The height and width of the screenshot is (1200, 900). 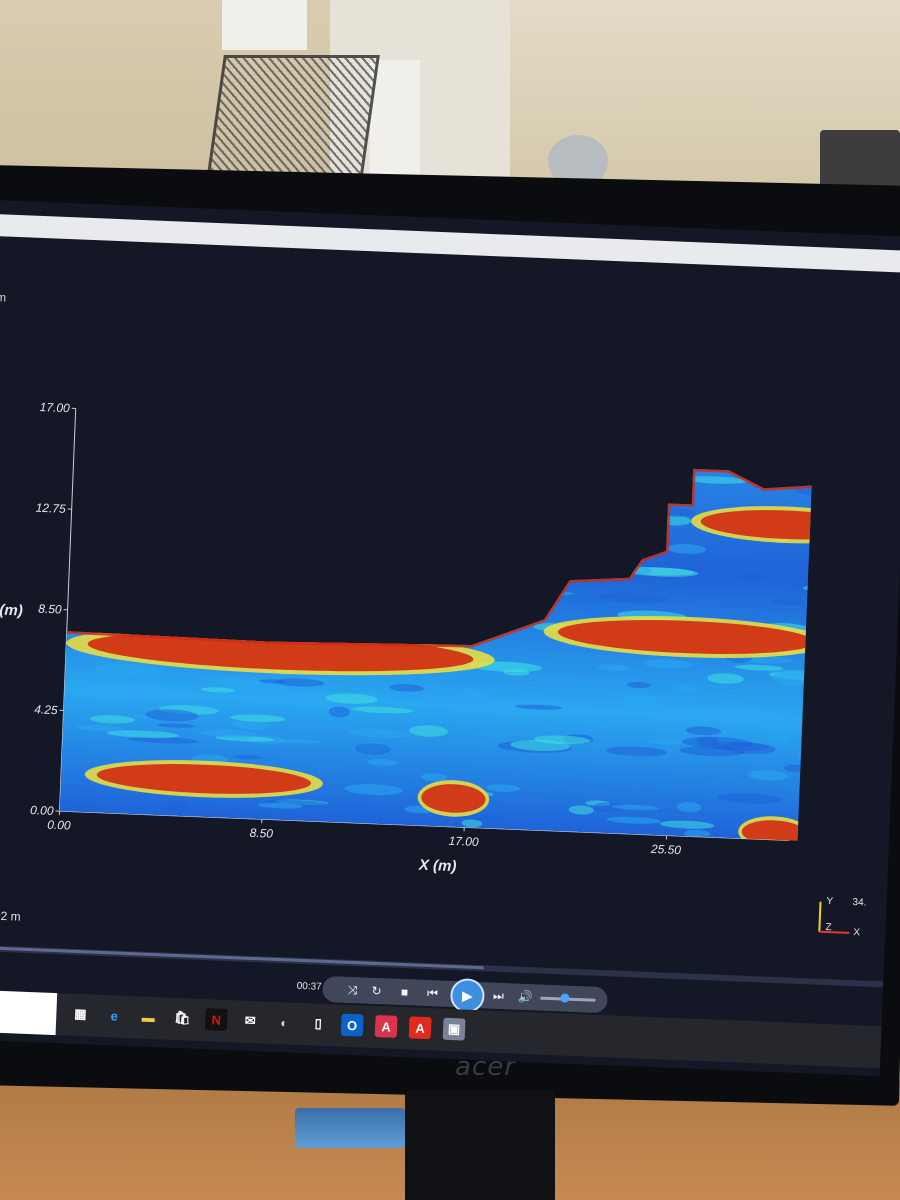 I want to click on x-tick-label: 0.00, so click(x=59, y=825).